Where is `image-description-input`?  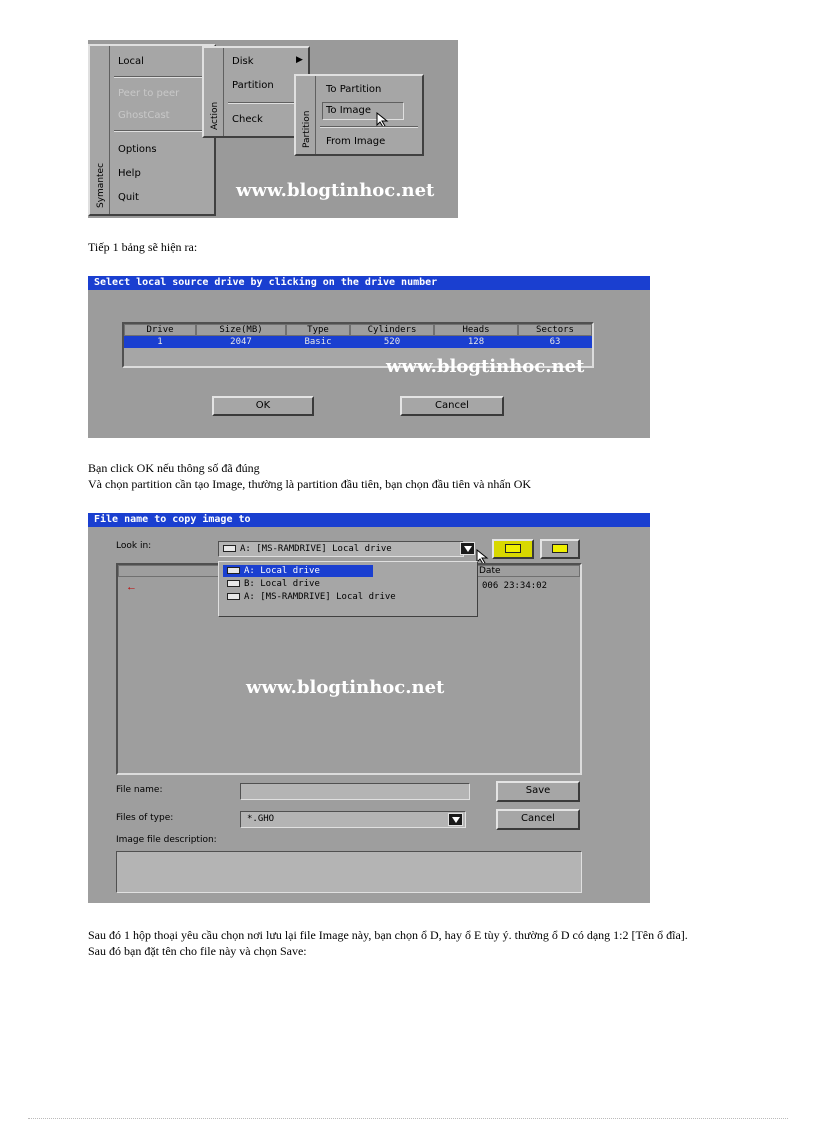 image-description-input is located at coordinates (349, 872).